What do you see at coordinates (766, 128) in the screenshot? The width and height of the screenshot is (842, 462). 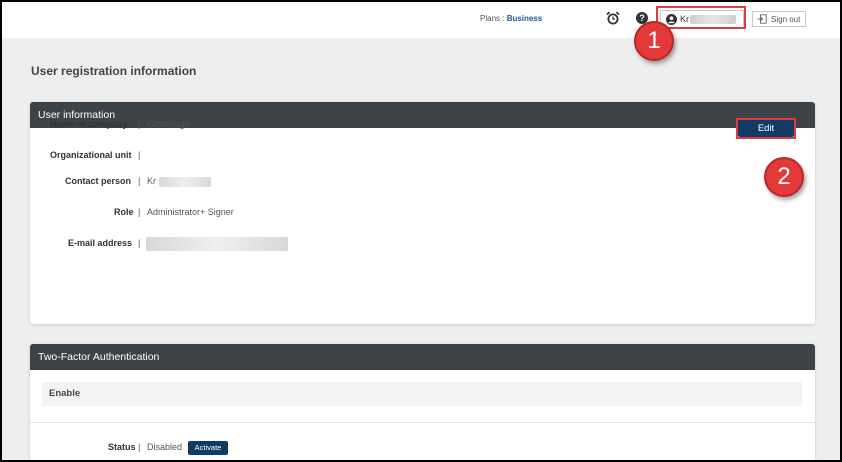 I see `edit-button-highlight` at bounding box center [766, 128].